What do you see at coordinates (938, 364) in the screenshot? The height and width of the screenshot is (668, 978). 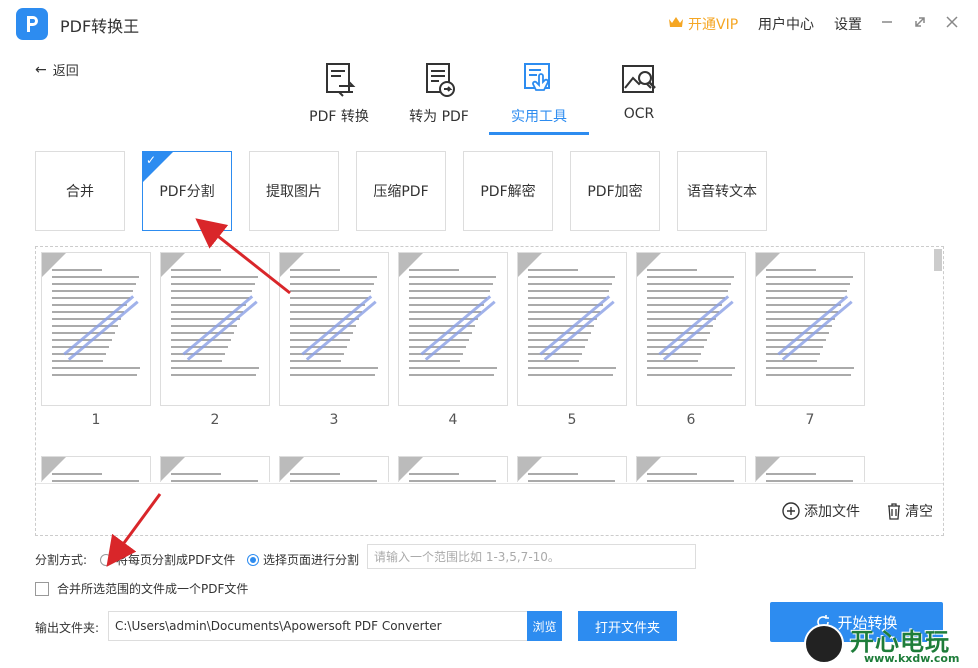 I see `scrollbar` at bounding box center [938, 364].